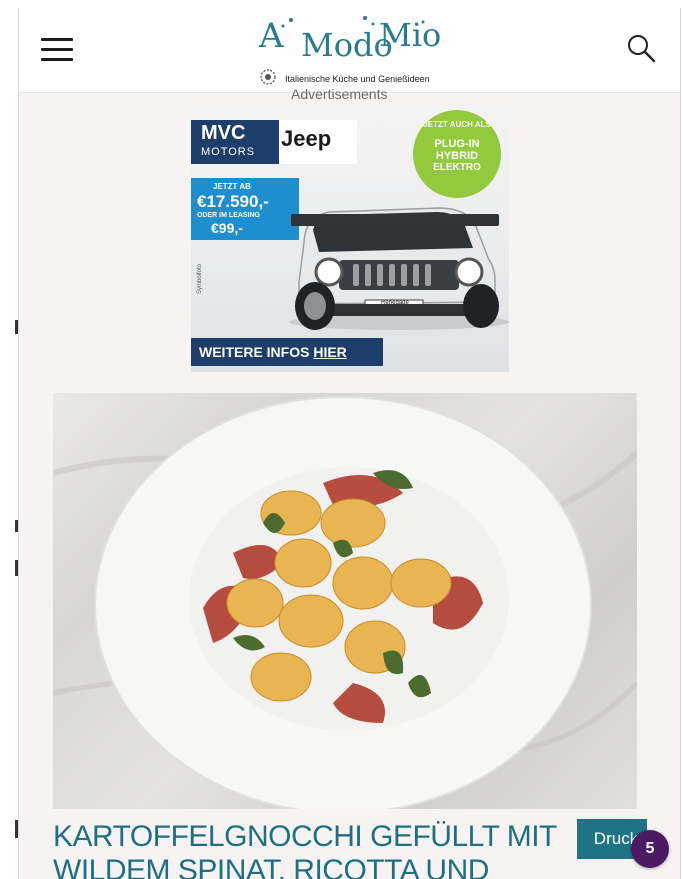 This screenshot has width=683, height=879. Describe the element at coordinates (229, 215) in the screenshot. I see `ad-leasing-label: ODER IM LEASING` at that location.